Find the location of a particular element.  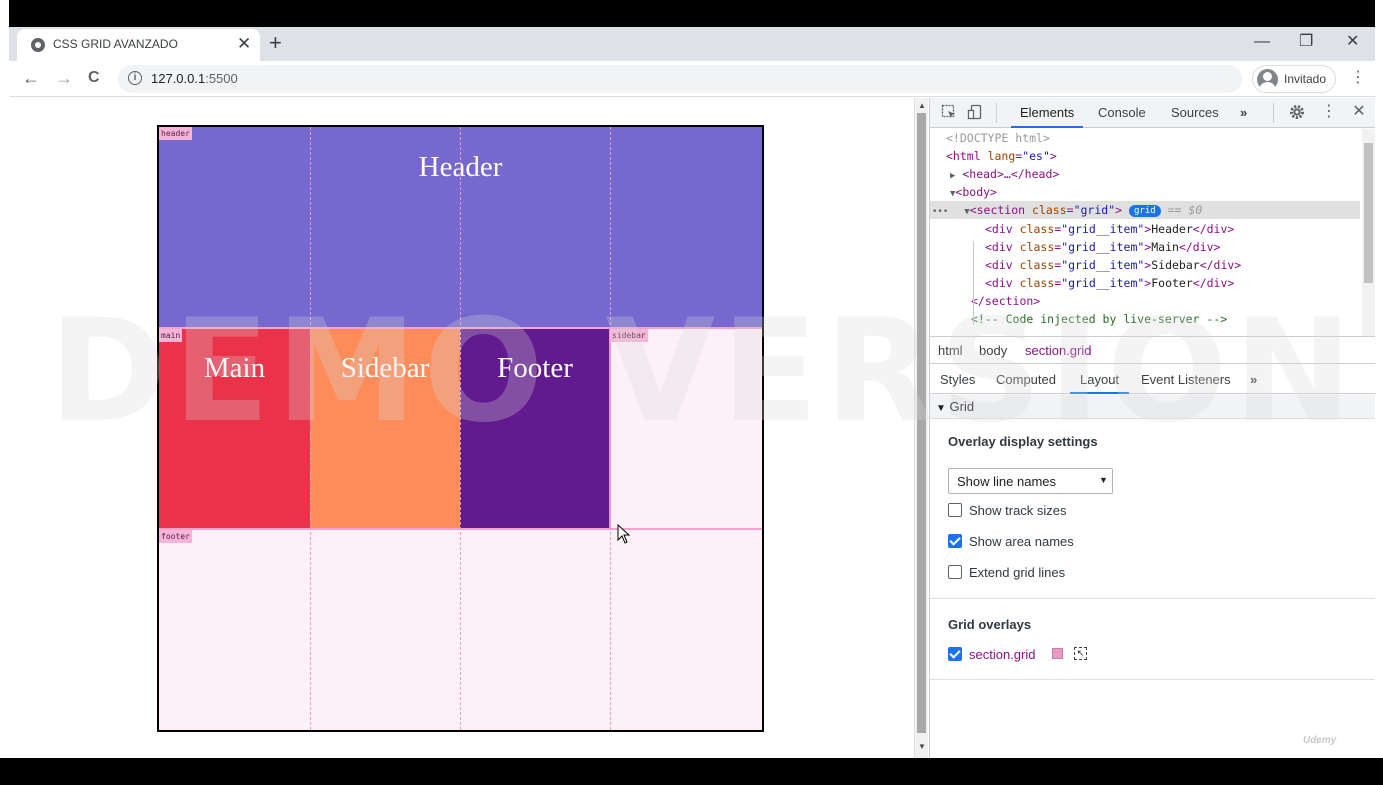

tab-console: Console is located at coordinates (1122, 112).